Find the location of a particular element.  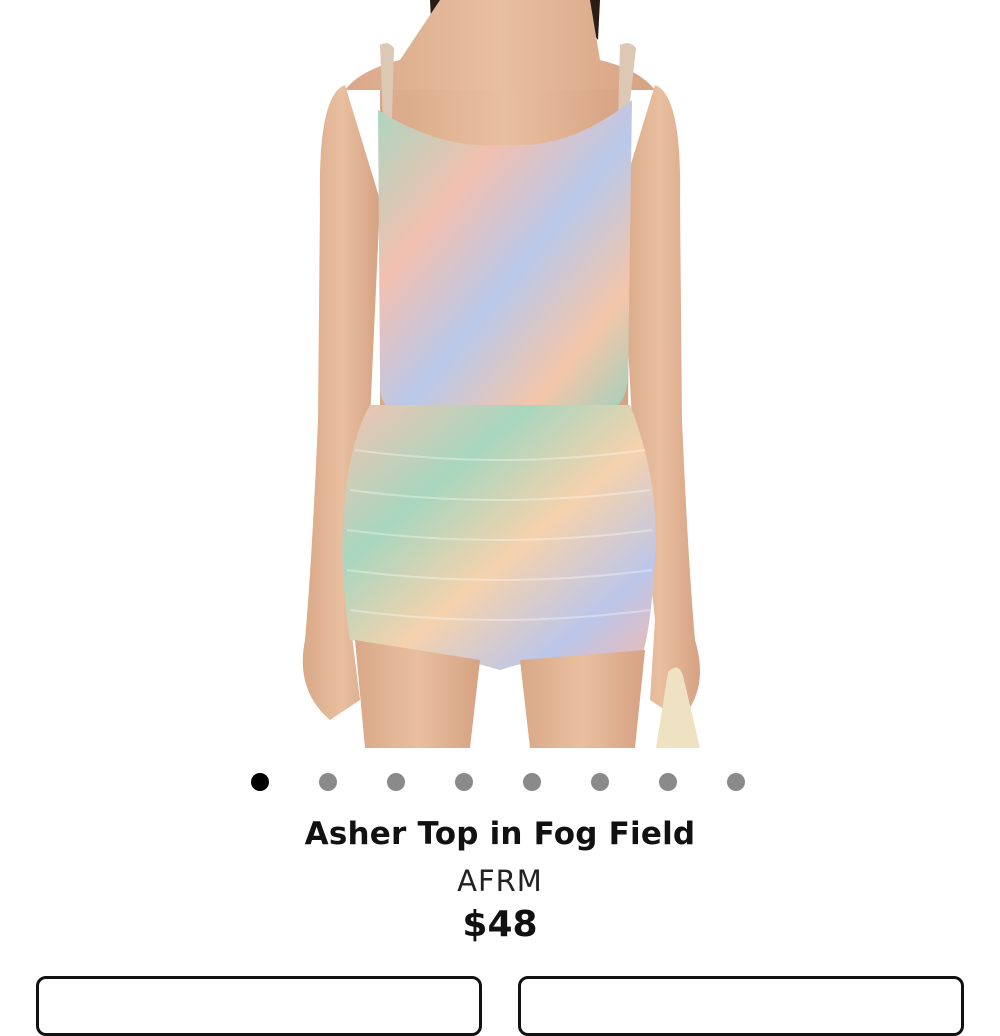

action-button-right is located at coordinates (741, 1006).